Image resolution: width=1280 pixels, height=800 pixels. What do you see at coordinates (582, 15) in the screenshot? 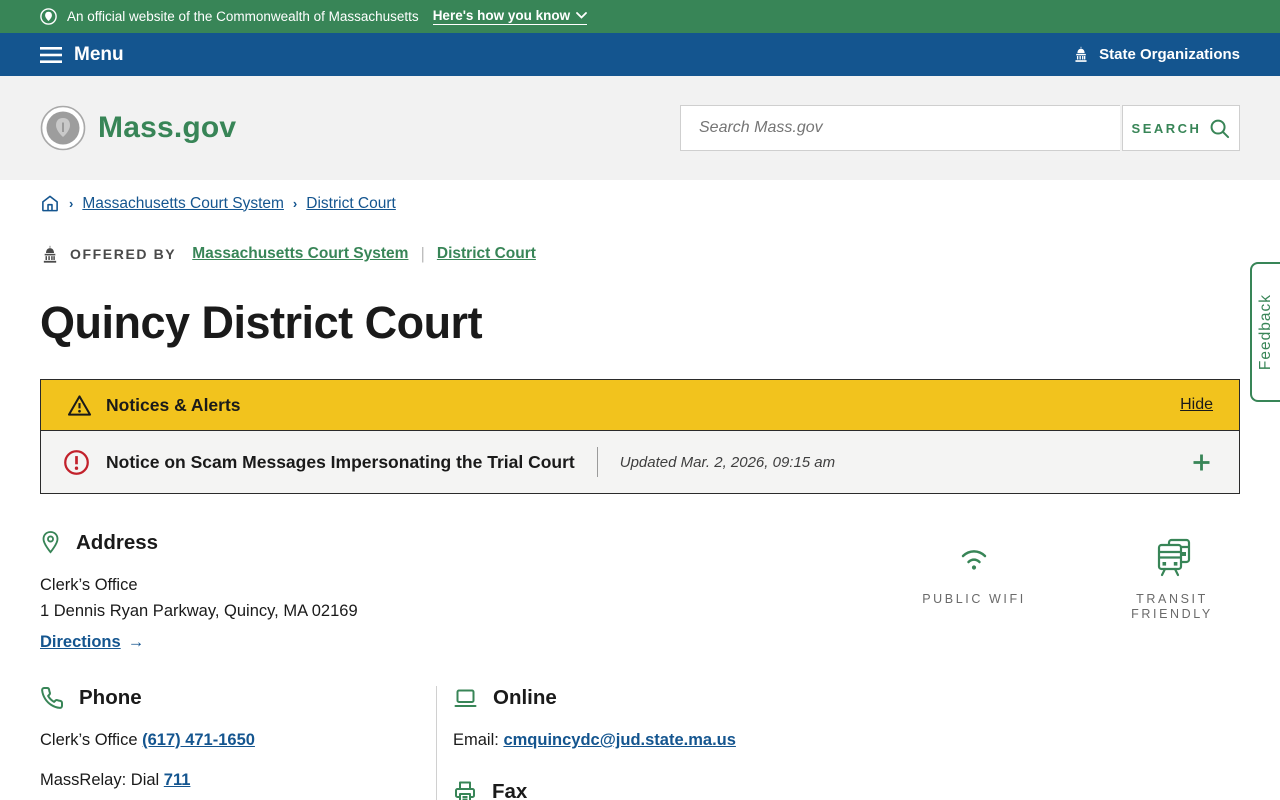
I see `chevron-down-icon` at bounding box center [582, 15].